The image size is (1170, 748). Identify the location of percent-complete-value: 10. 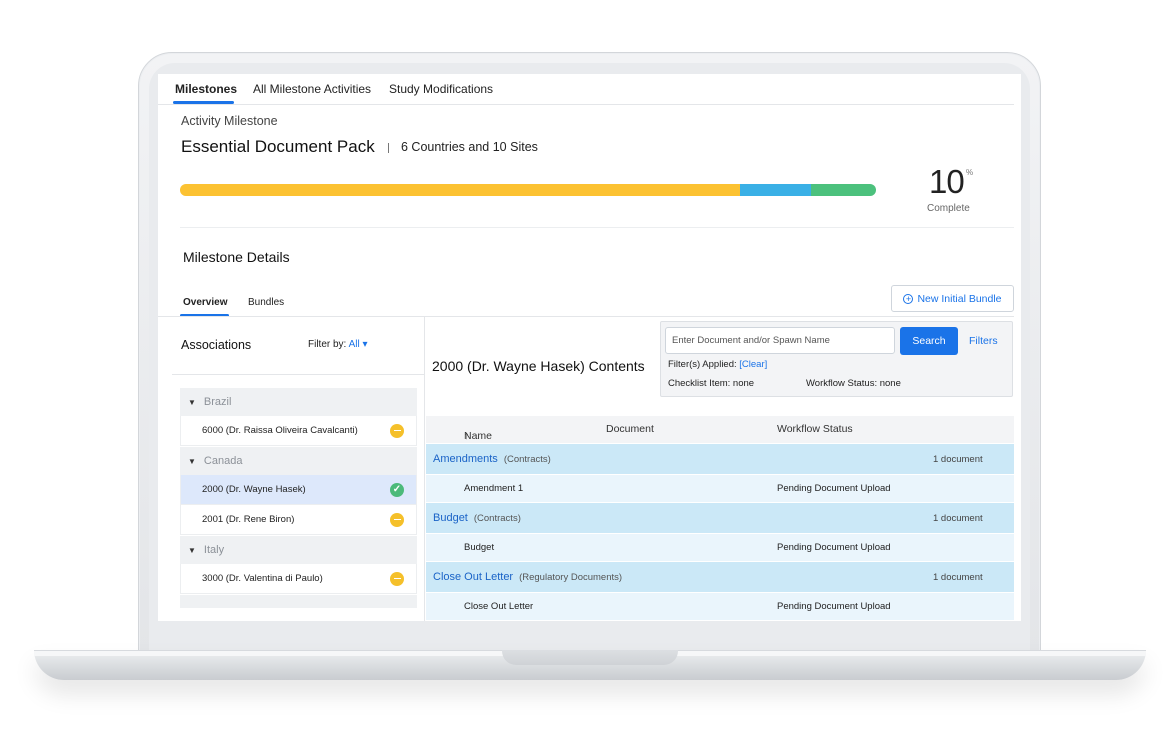
(947, 181).